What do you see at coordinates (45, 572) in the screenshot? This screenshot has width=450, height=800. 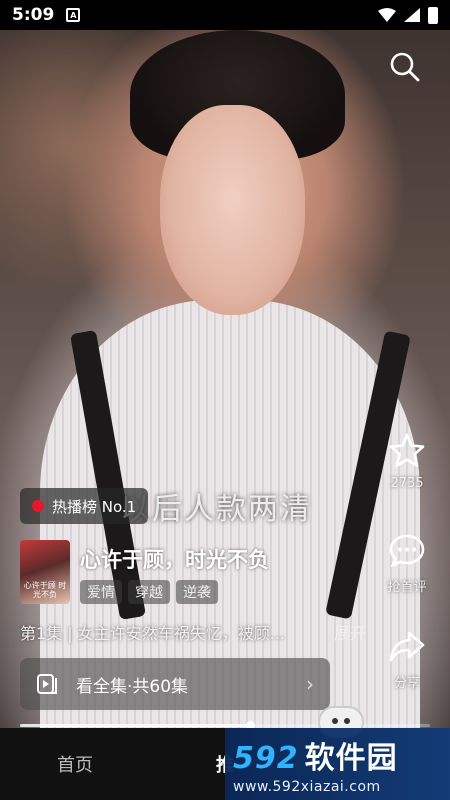 I see `drama-poster: 心许于顾 时光不负` at bounding box center [45, 572].